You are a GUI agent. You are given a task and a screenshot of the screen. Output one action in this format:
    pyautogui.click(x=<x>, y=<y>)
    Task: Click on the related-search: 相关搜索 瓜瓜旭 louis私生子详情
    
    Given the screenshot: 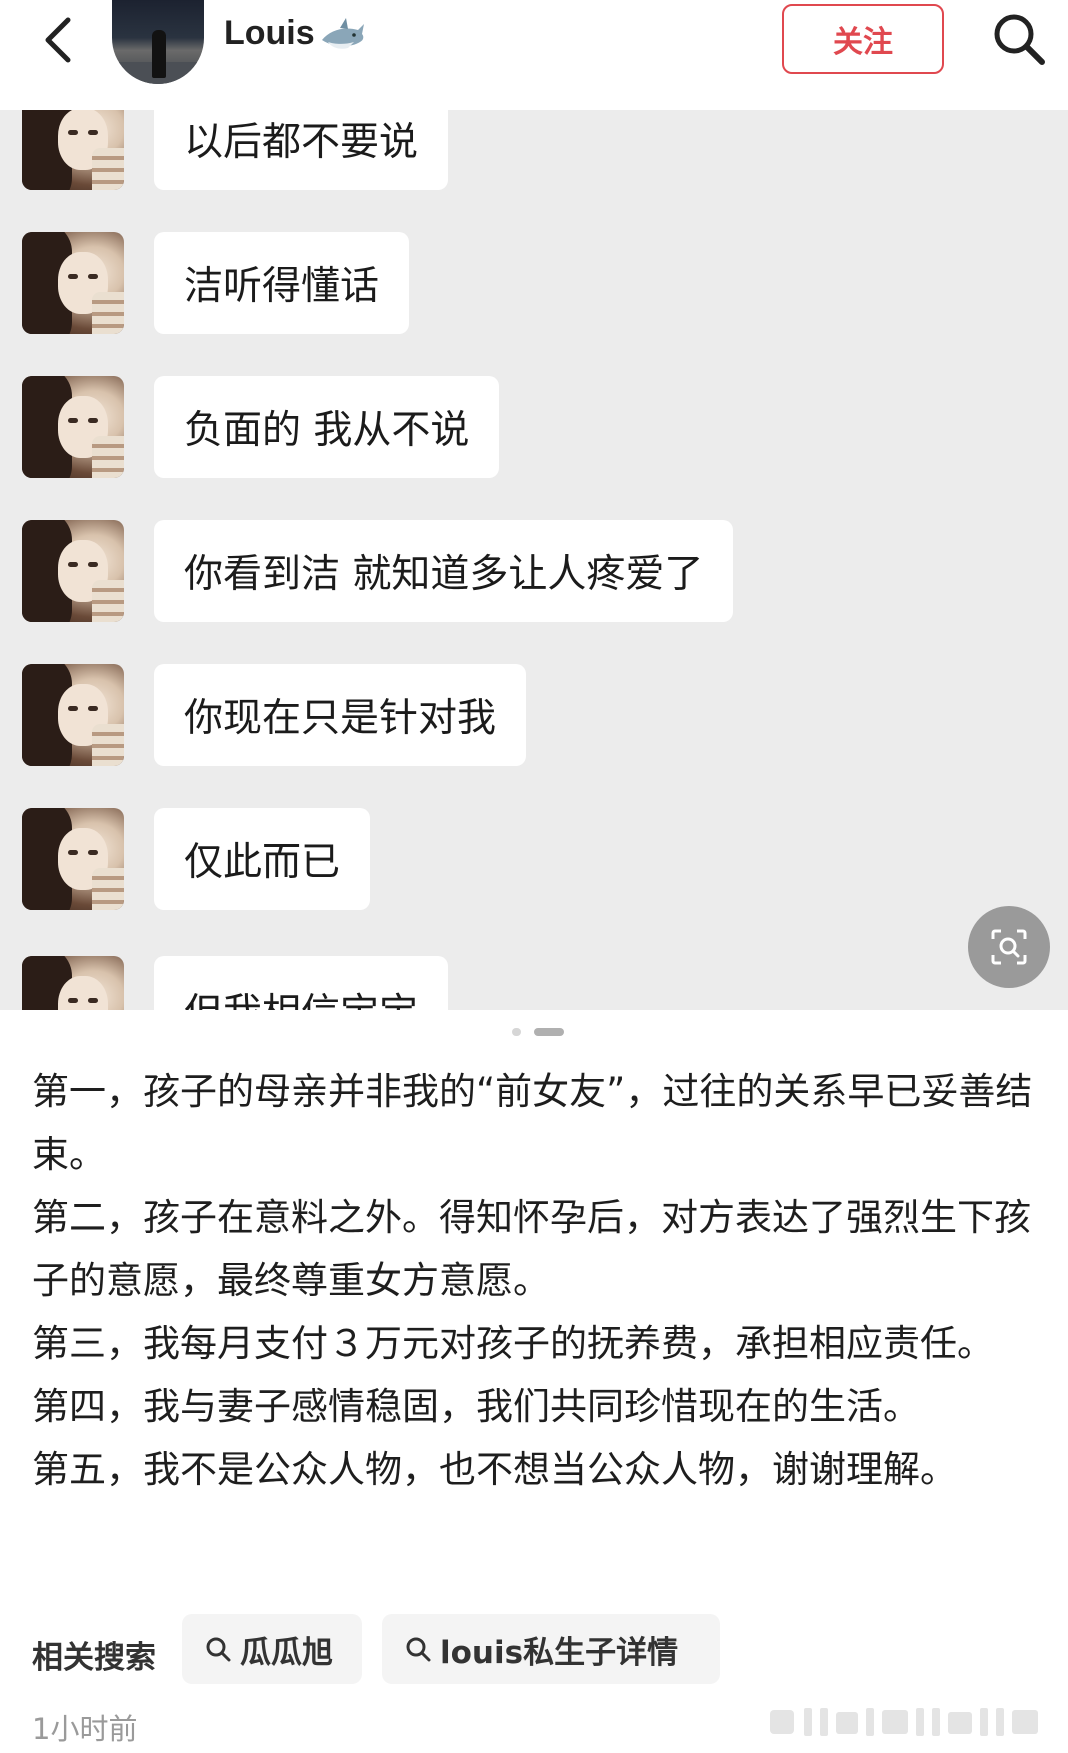 What is the action you would take?
    pyautogui.click(x=537, y=1651)
    